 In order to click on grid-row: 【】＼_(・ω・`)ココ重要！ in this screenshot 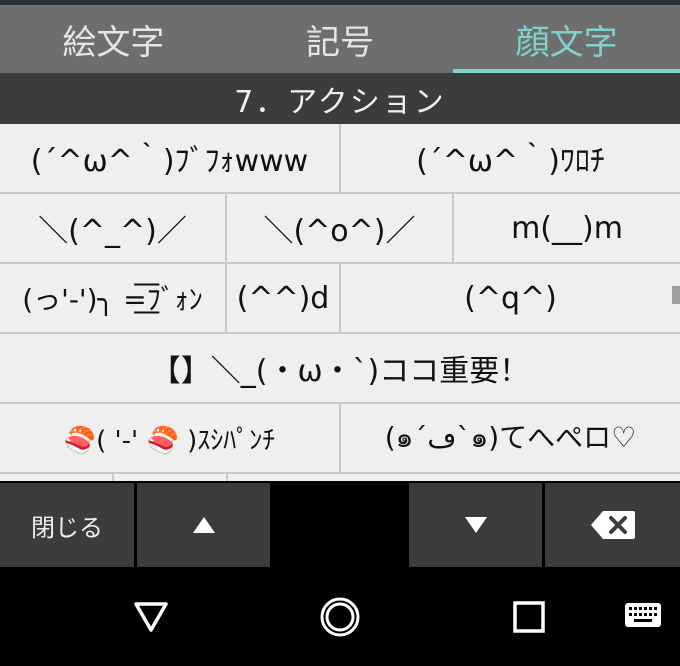, I will do `click(340, 368)`.